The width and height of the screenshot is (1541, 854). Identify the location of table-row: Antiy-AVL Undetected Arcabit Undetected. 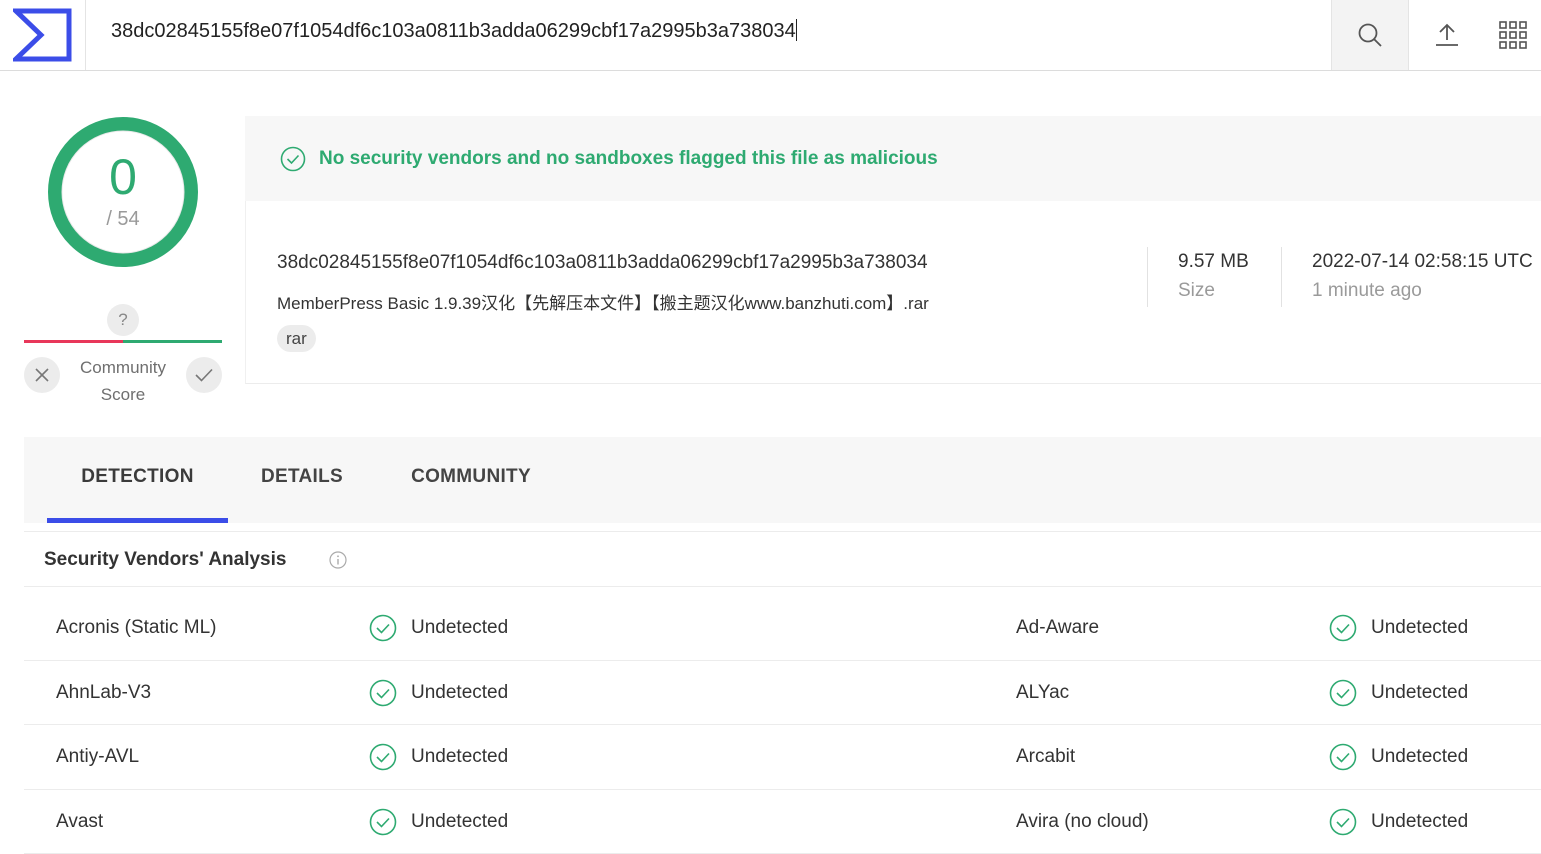
(782, 757).